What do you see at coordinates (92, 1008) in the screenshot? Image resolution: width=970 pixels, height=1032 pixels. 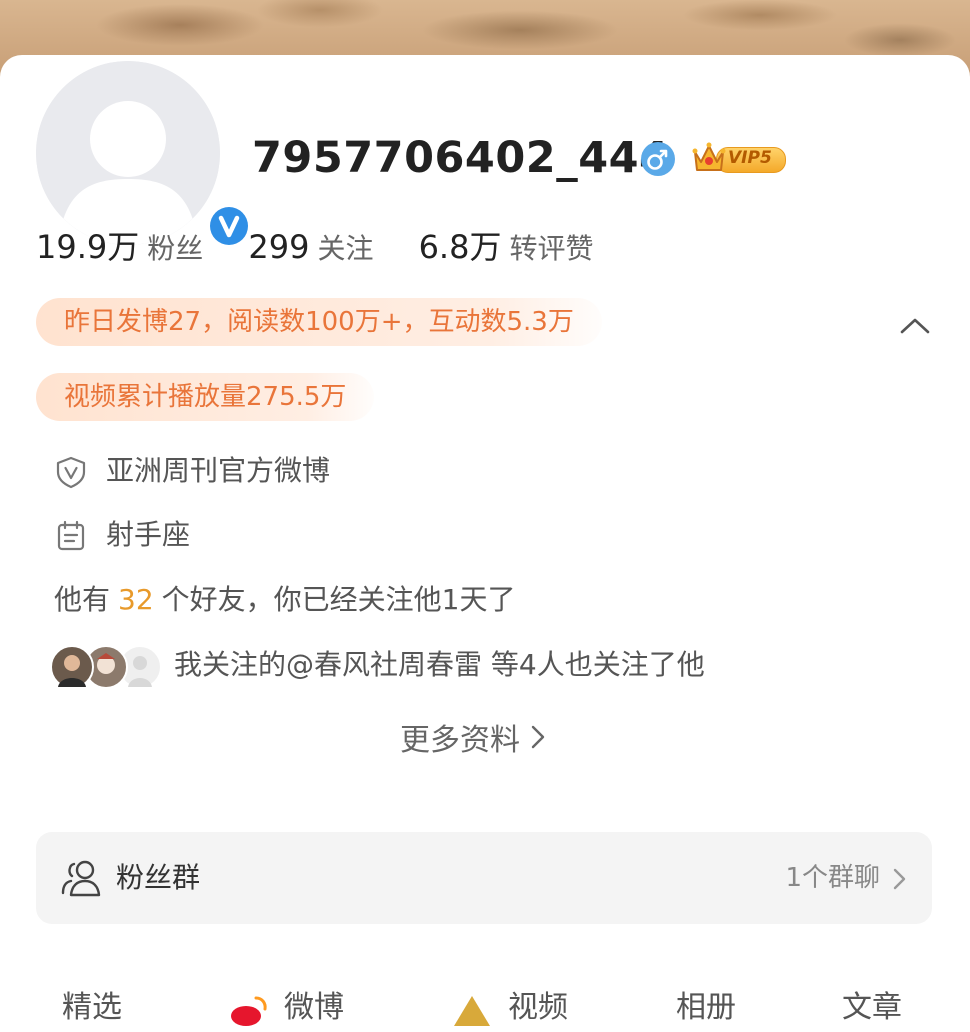 I see `tab-featured: 精选` at bounding box center [92, 1008].